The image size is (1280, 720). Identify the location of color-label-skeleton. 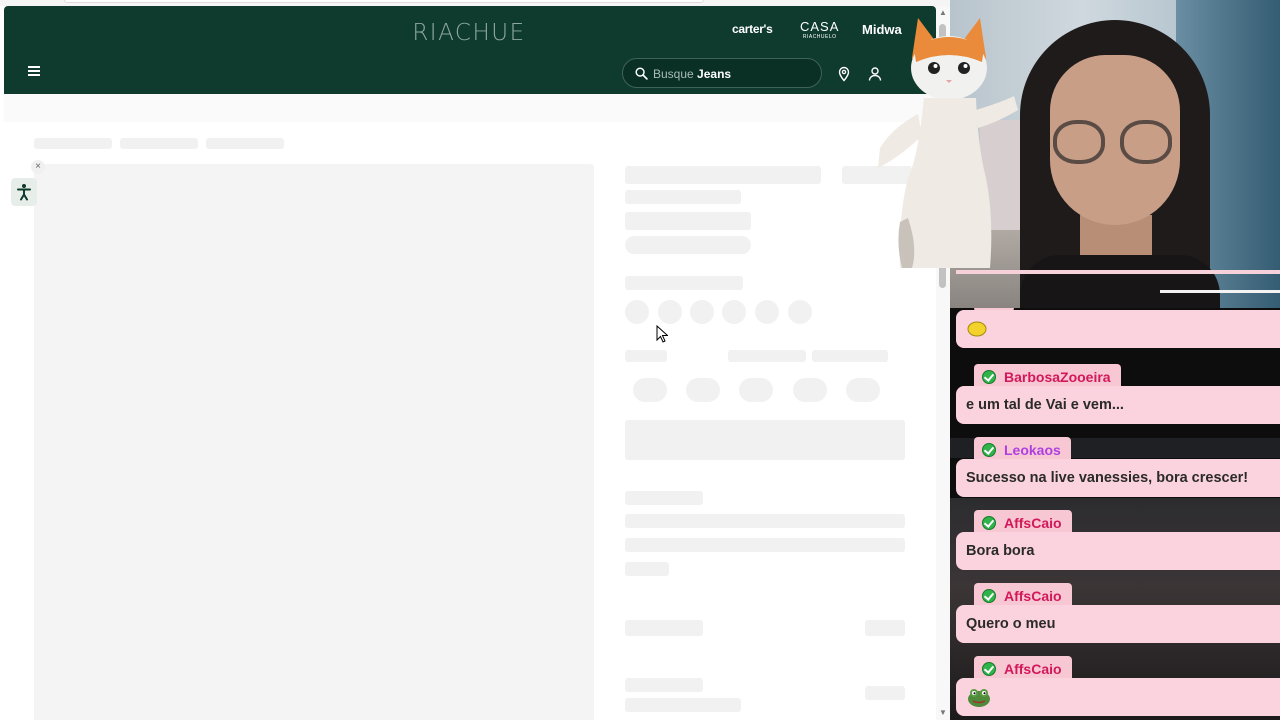
(684, 283).